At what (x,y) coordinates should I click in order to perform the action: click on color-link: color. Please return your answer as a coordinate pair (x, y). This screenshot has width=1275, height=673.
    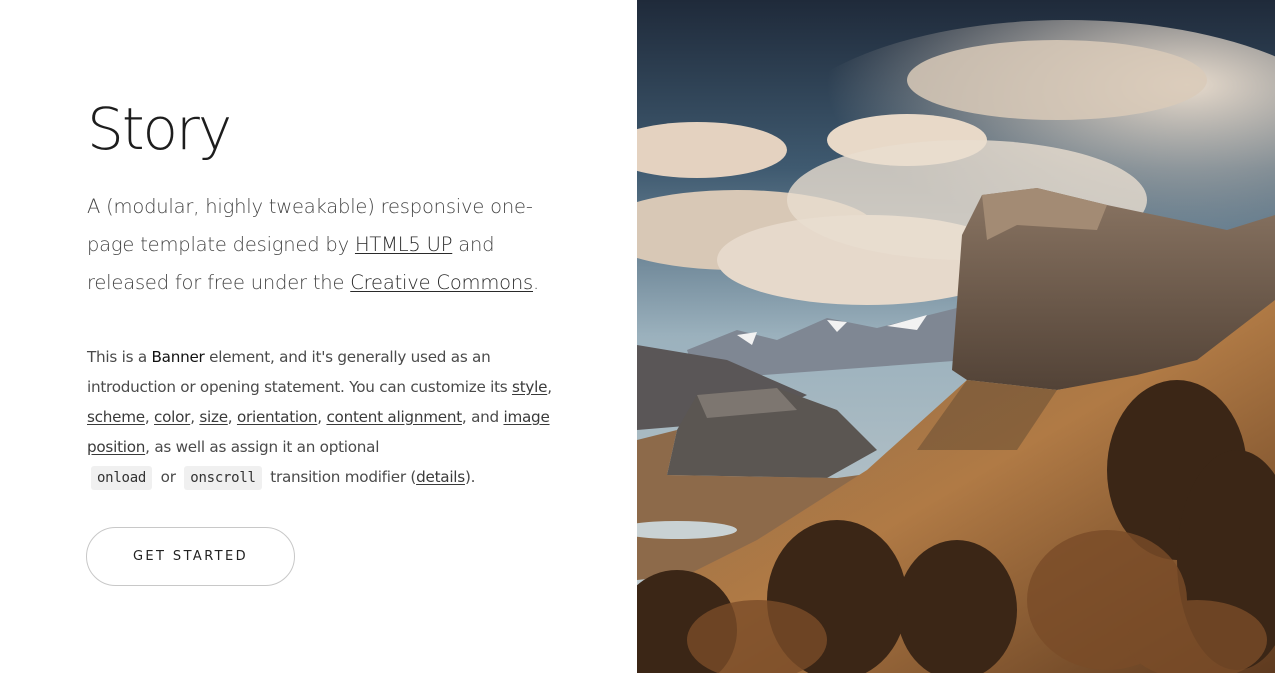
    Looking at the image, I should click on (172, 417).